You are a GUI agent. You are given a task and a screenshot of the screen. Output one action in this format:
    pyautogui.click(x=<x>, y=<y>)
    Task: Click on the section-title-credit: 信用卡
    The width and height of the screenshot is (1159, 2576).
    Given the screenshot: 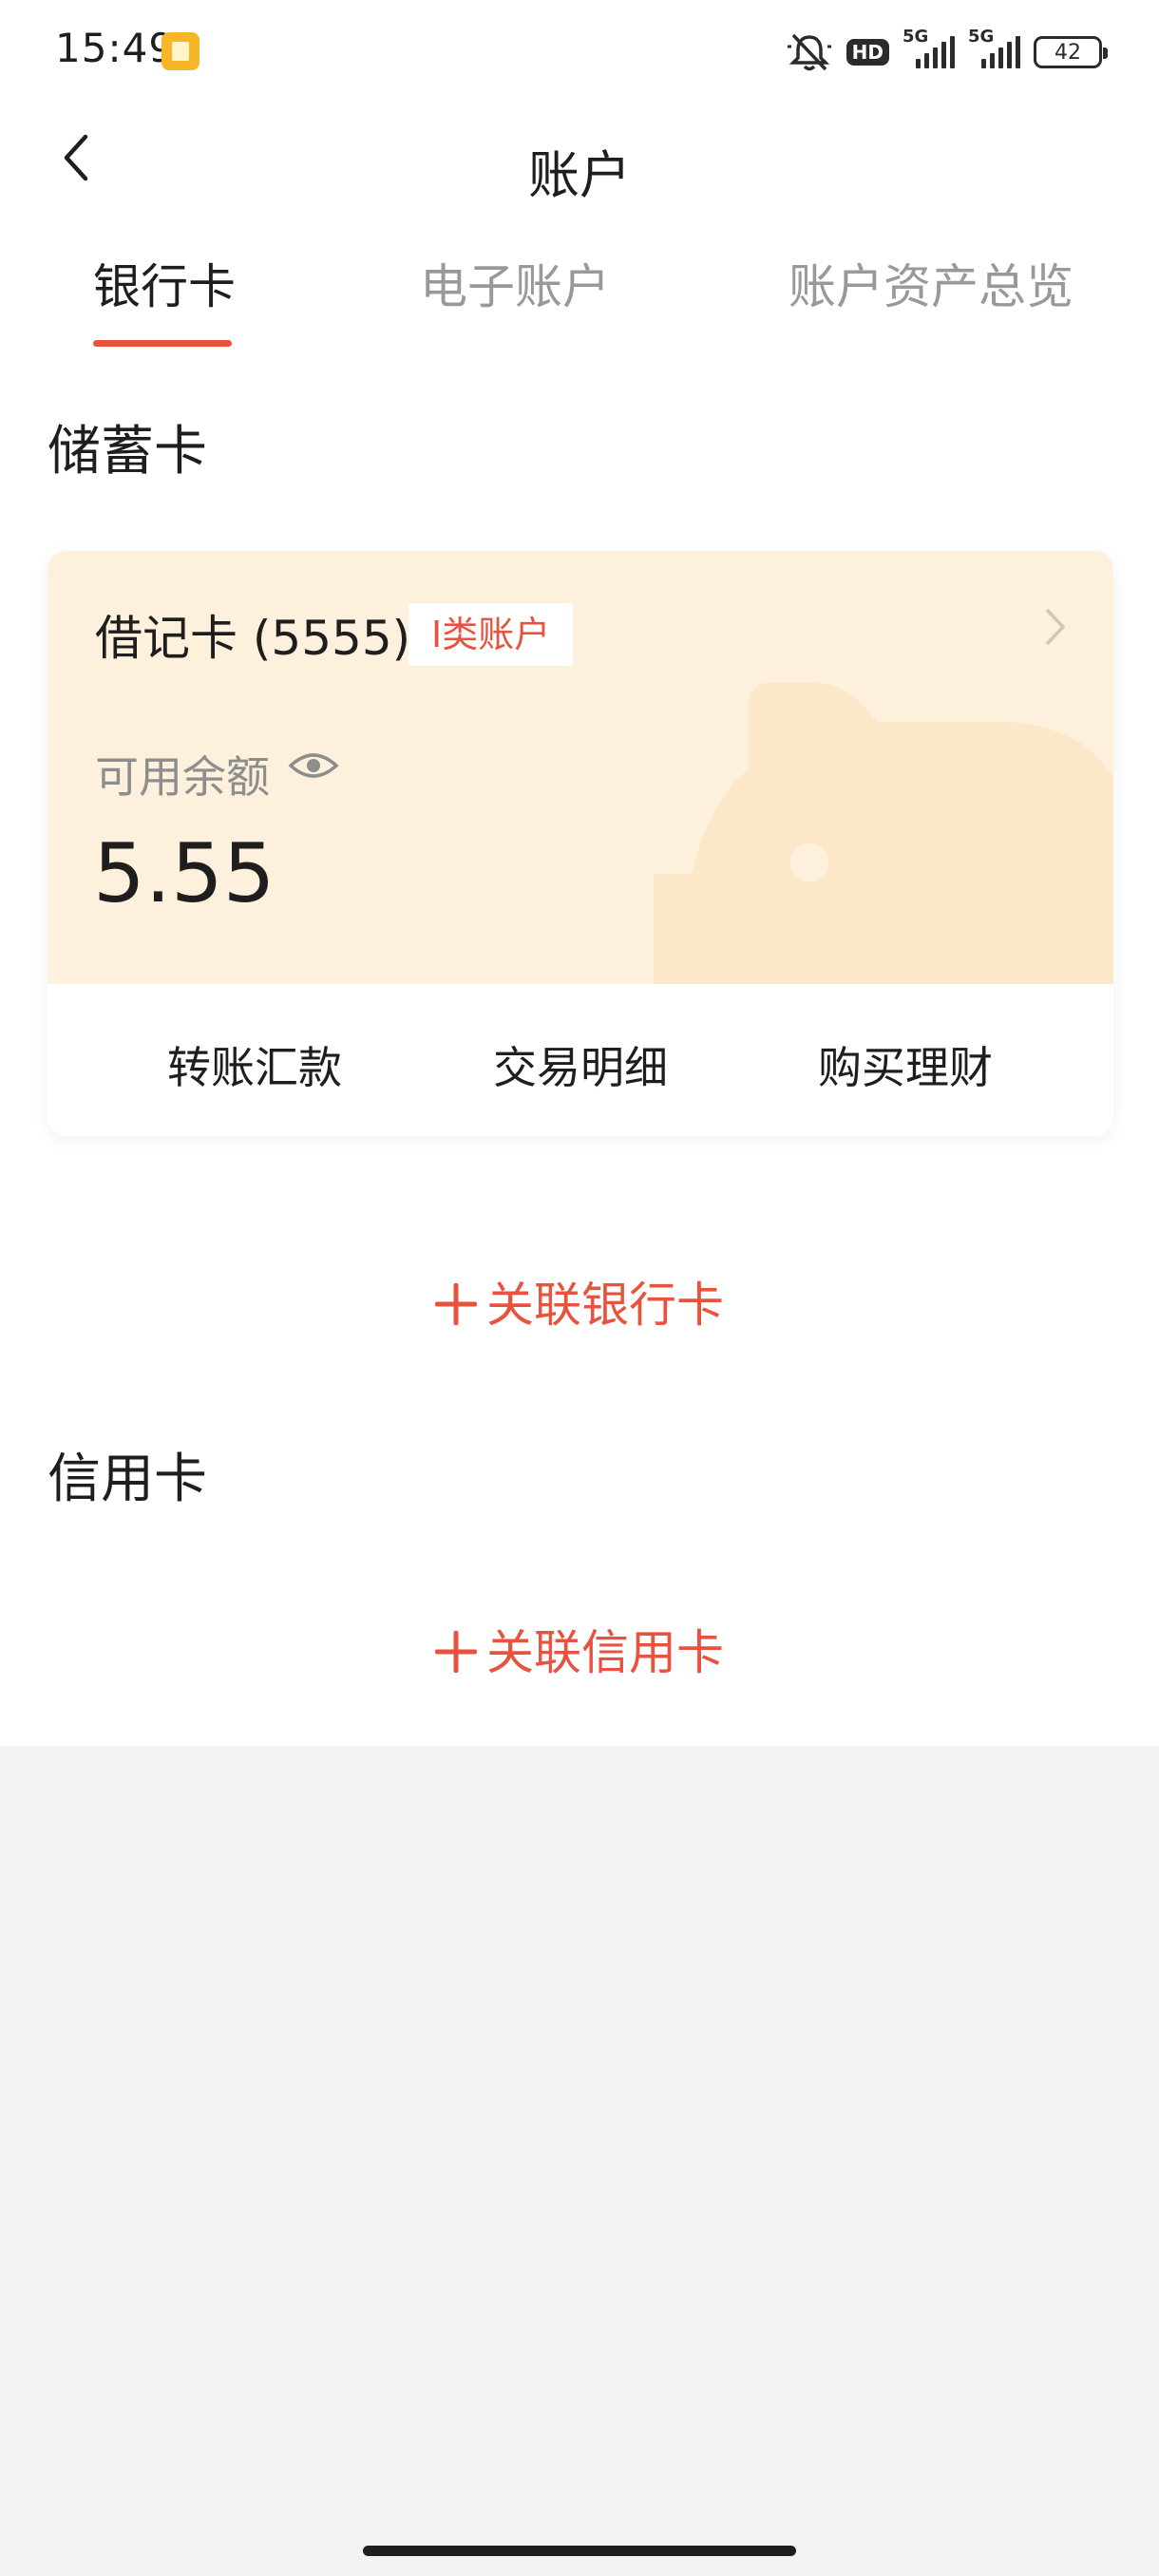 What is the action you would take?
    pyautogui.click(x=127, y=1479)
    